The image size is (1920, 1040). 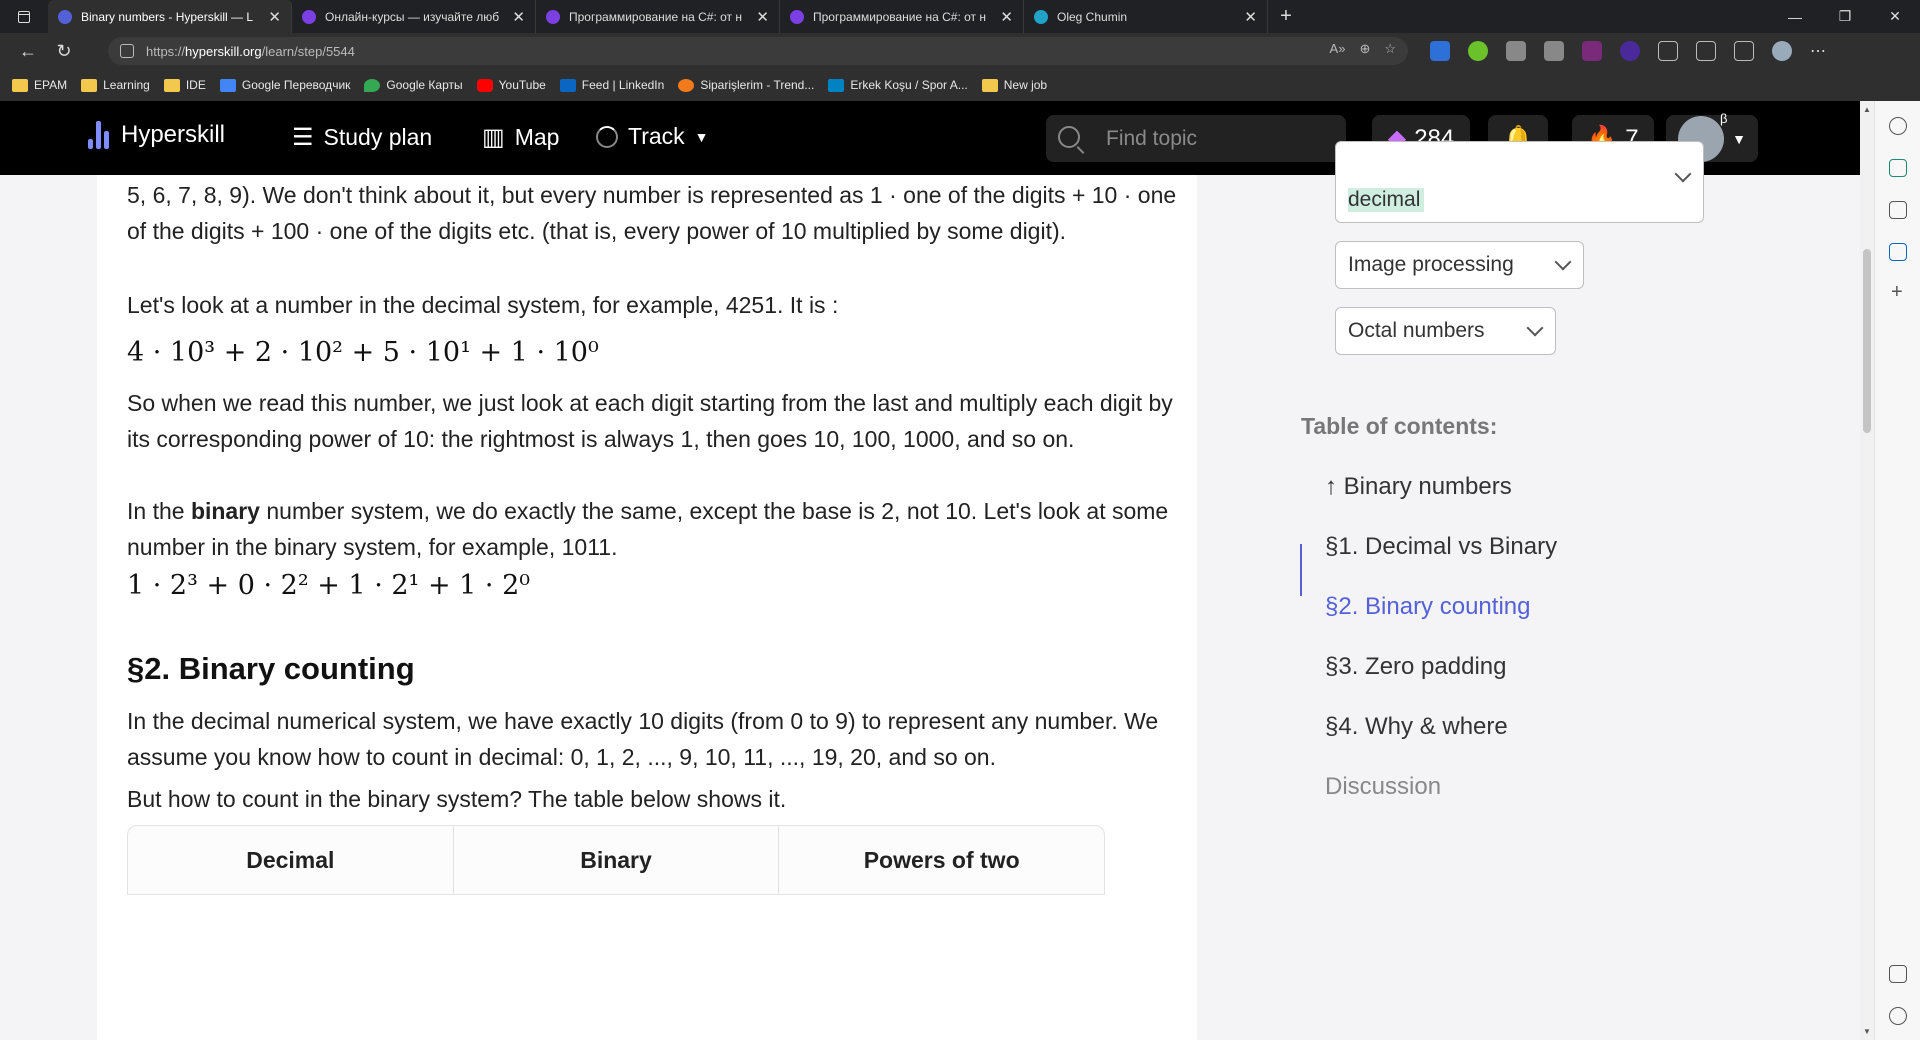 What do you see at coordinates (1152, 138) in the screenshot?
I see `search-placeholder: Find topic` at bounding box center [1152, 138].